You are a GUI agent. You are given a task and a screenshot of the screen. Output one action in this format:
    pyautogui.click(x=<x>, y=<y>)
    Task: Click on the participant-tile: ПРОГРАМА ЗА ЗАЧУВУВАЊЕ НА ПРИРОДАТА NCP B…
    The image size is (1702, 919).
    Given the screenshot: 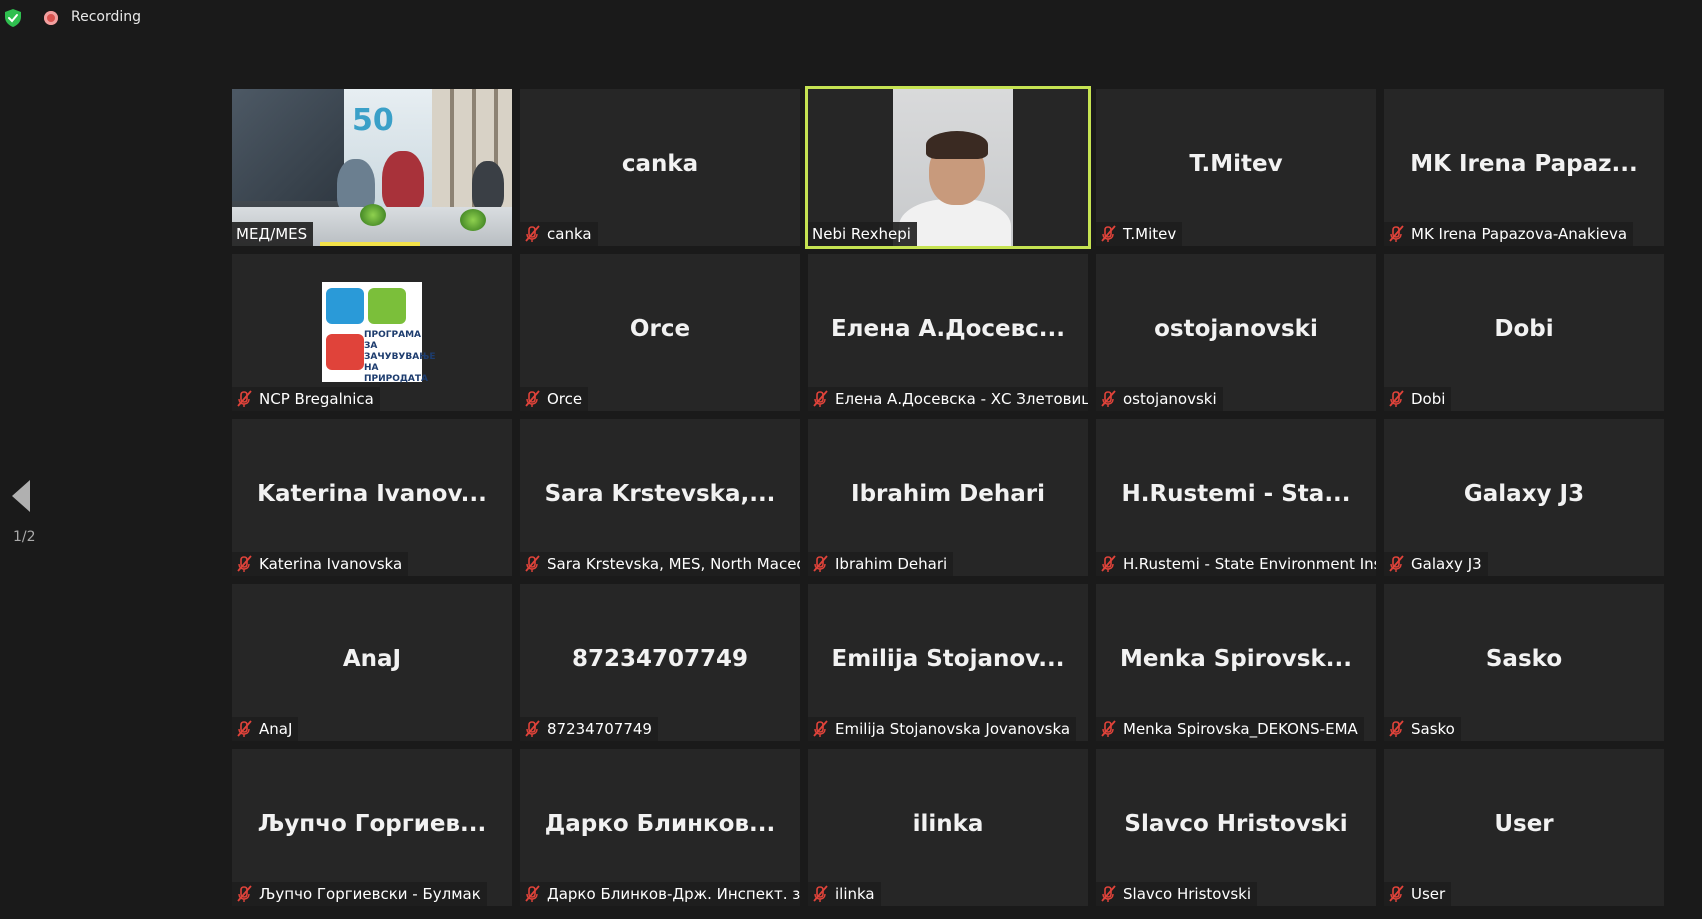 What is the action you would take?
    pyautogui.click(x=372, y=332)
    